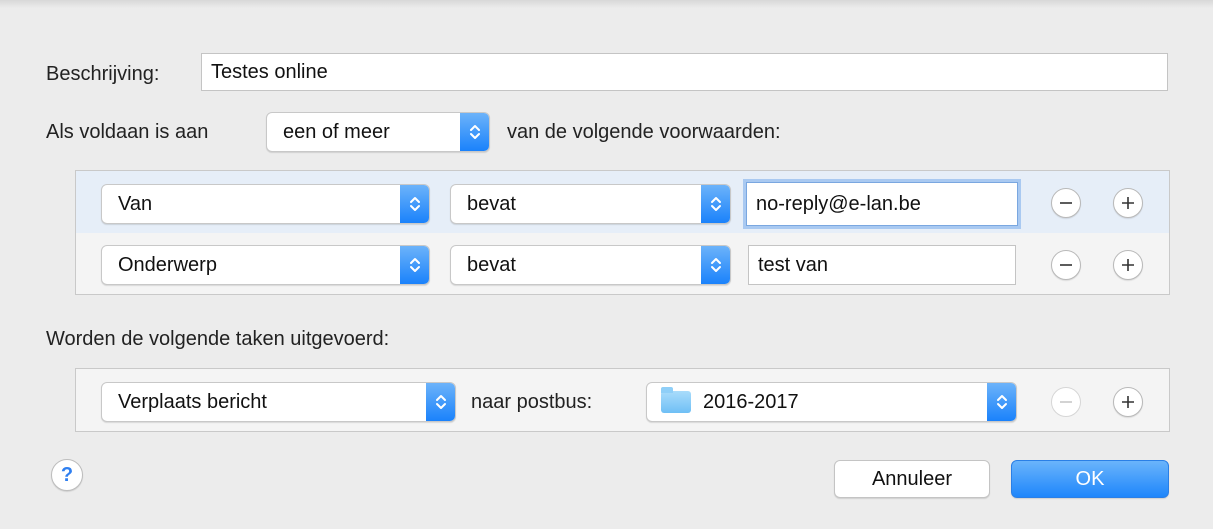 The width and height of the screenshot is (1213, 529). What do you see at coordinates (606, 4) in the screenshot?
I see `window-top-edge` at bounding box center [606, 4].